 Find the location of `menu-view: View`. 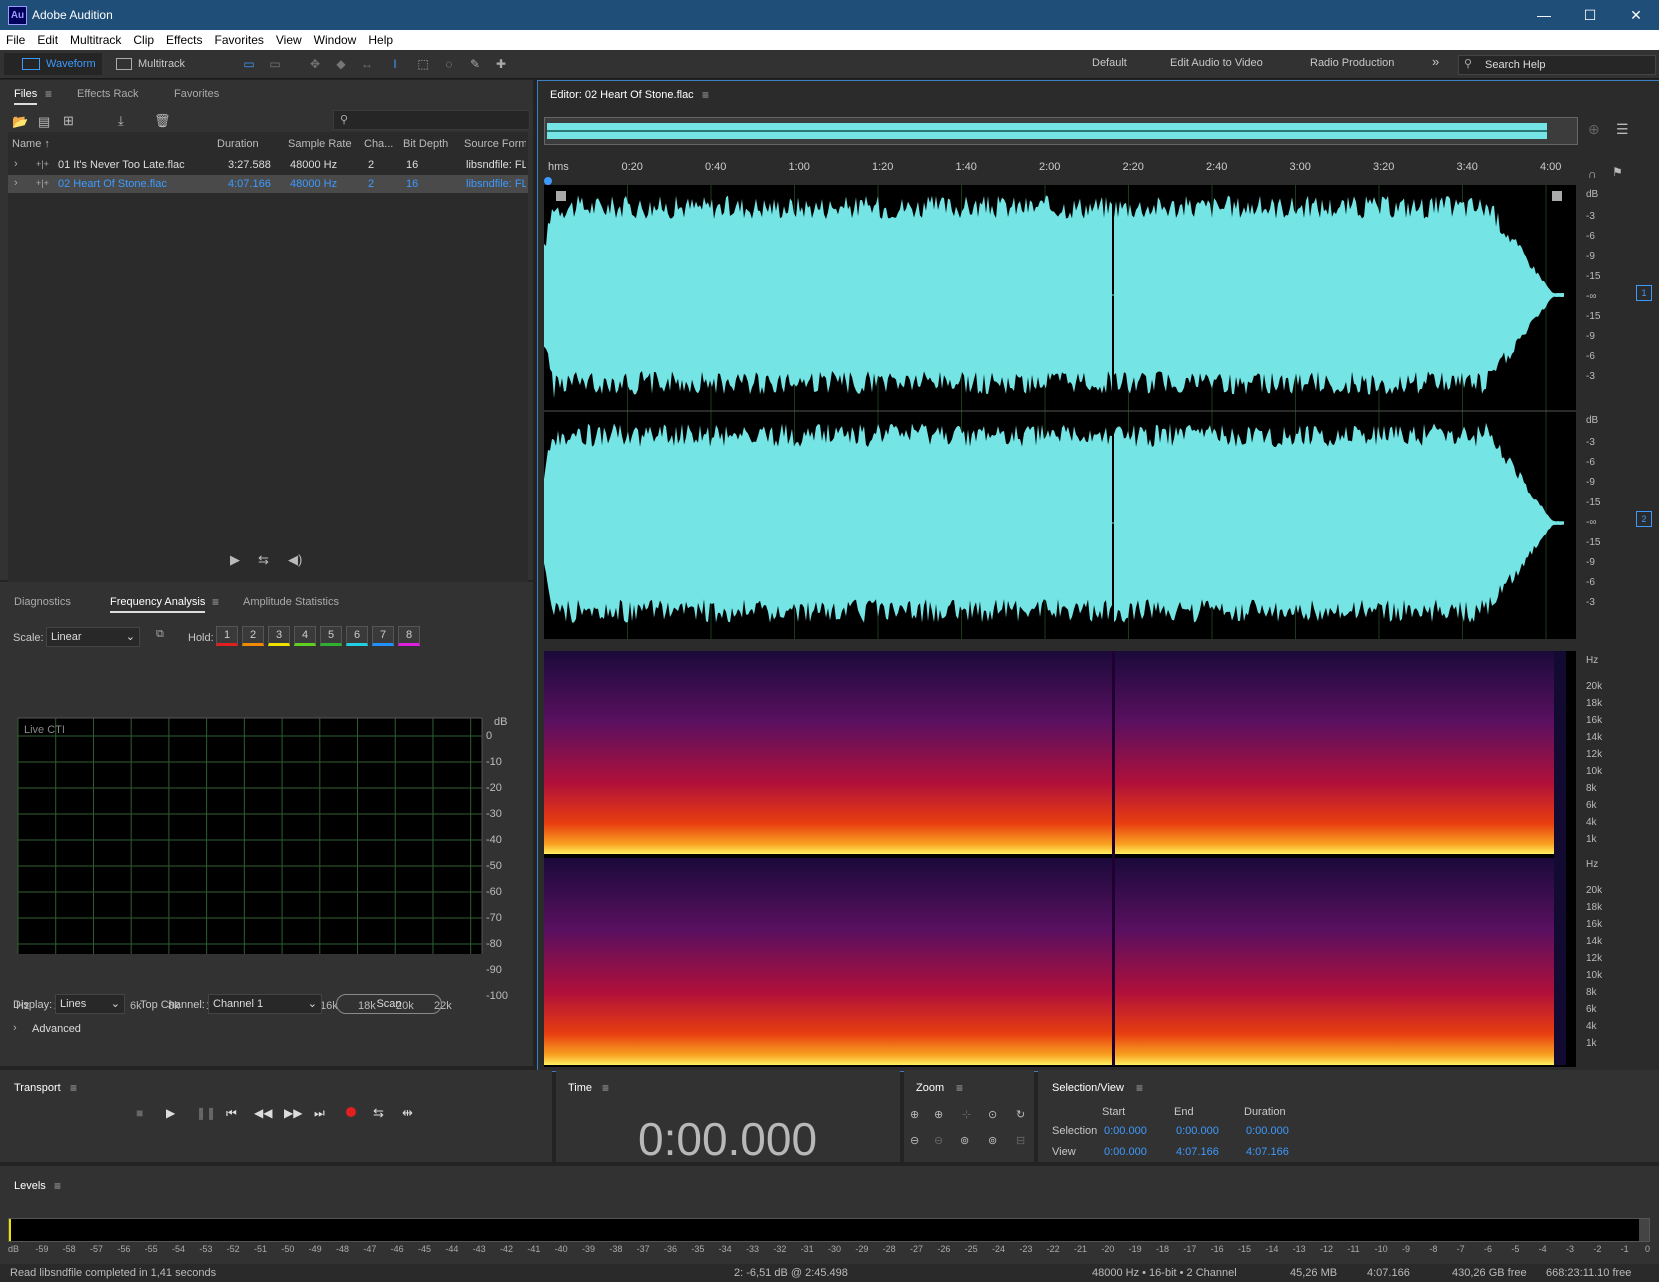

menu-view: View is located at coordinates (289, 40).